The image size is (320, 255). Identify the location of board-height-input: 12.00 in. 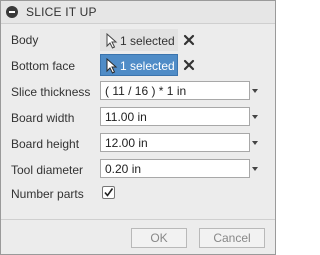
(175, 142).